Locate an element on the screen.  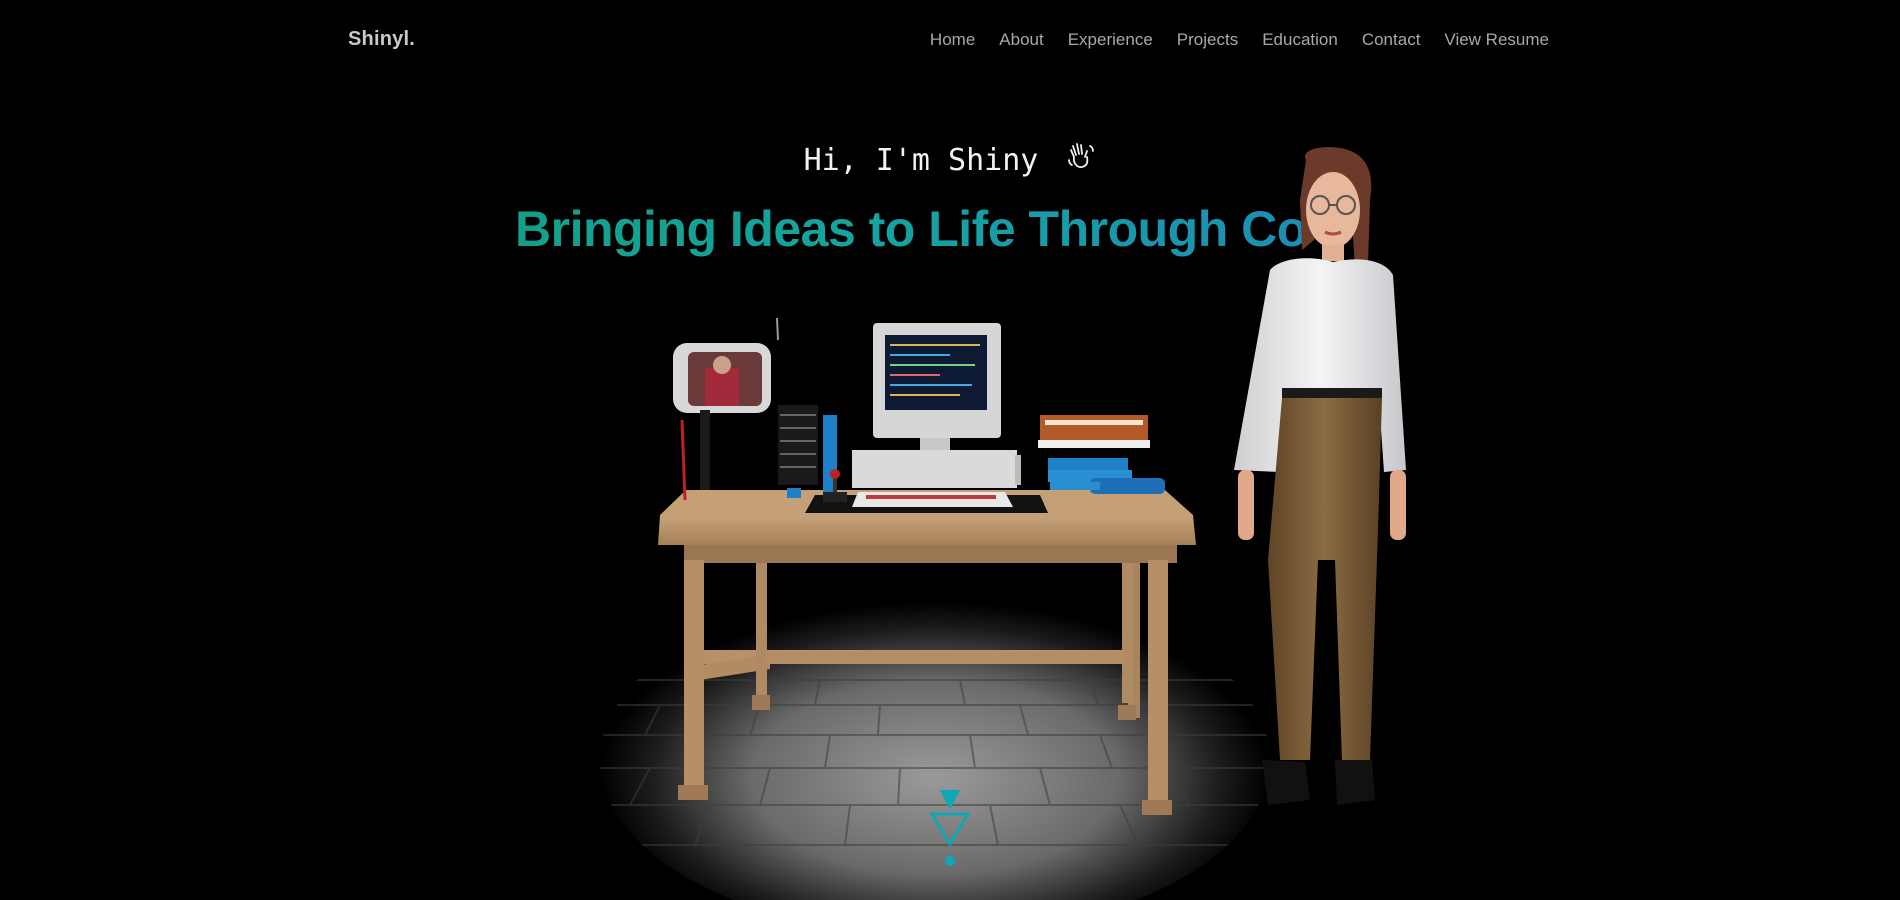
retro-computer-monitor is located at coordinates (936, 405).